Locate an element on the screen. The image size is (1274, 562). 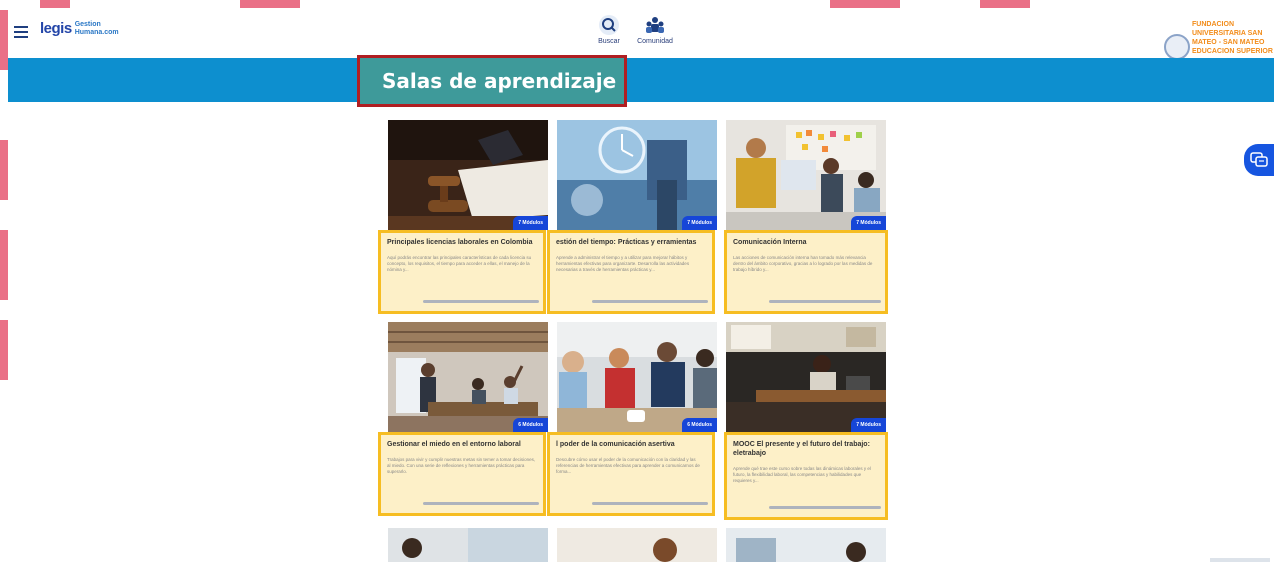
chat-icon is located at coordinates (1259, 159).